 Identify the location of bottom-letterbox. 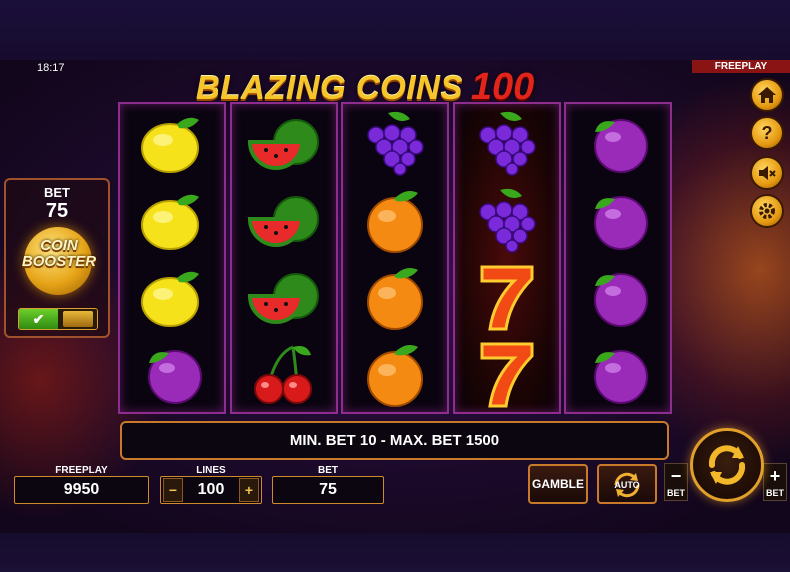
(395, 552).